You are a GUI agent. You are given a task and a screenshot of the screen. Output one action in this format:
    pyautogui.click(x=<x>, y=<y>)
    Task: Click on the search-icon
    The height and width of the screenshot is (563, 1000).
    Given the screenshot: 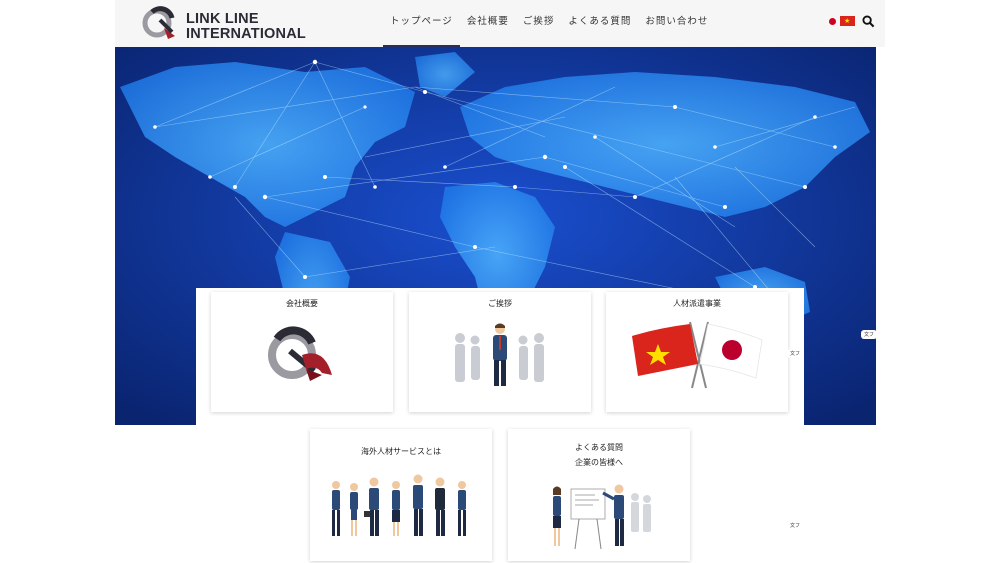 What is the action you would take?
    pyautogui.click(x=868, y=21)
    